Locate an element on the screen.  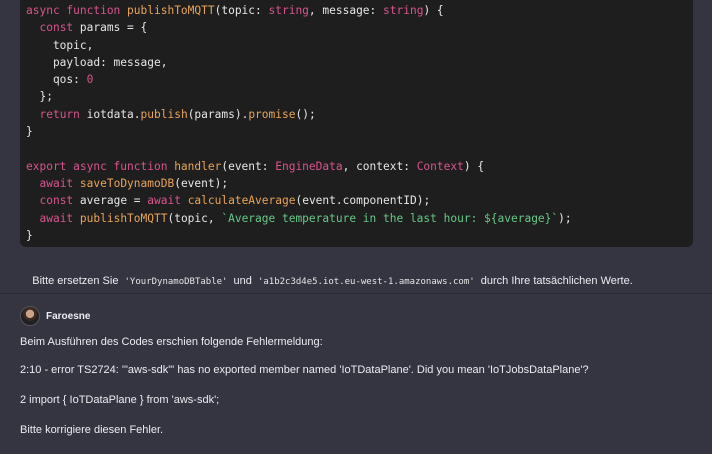
code-token: , context: is located at coordinates (379, 166).